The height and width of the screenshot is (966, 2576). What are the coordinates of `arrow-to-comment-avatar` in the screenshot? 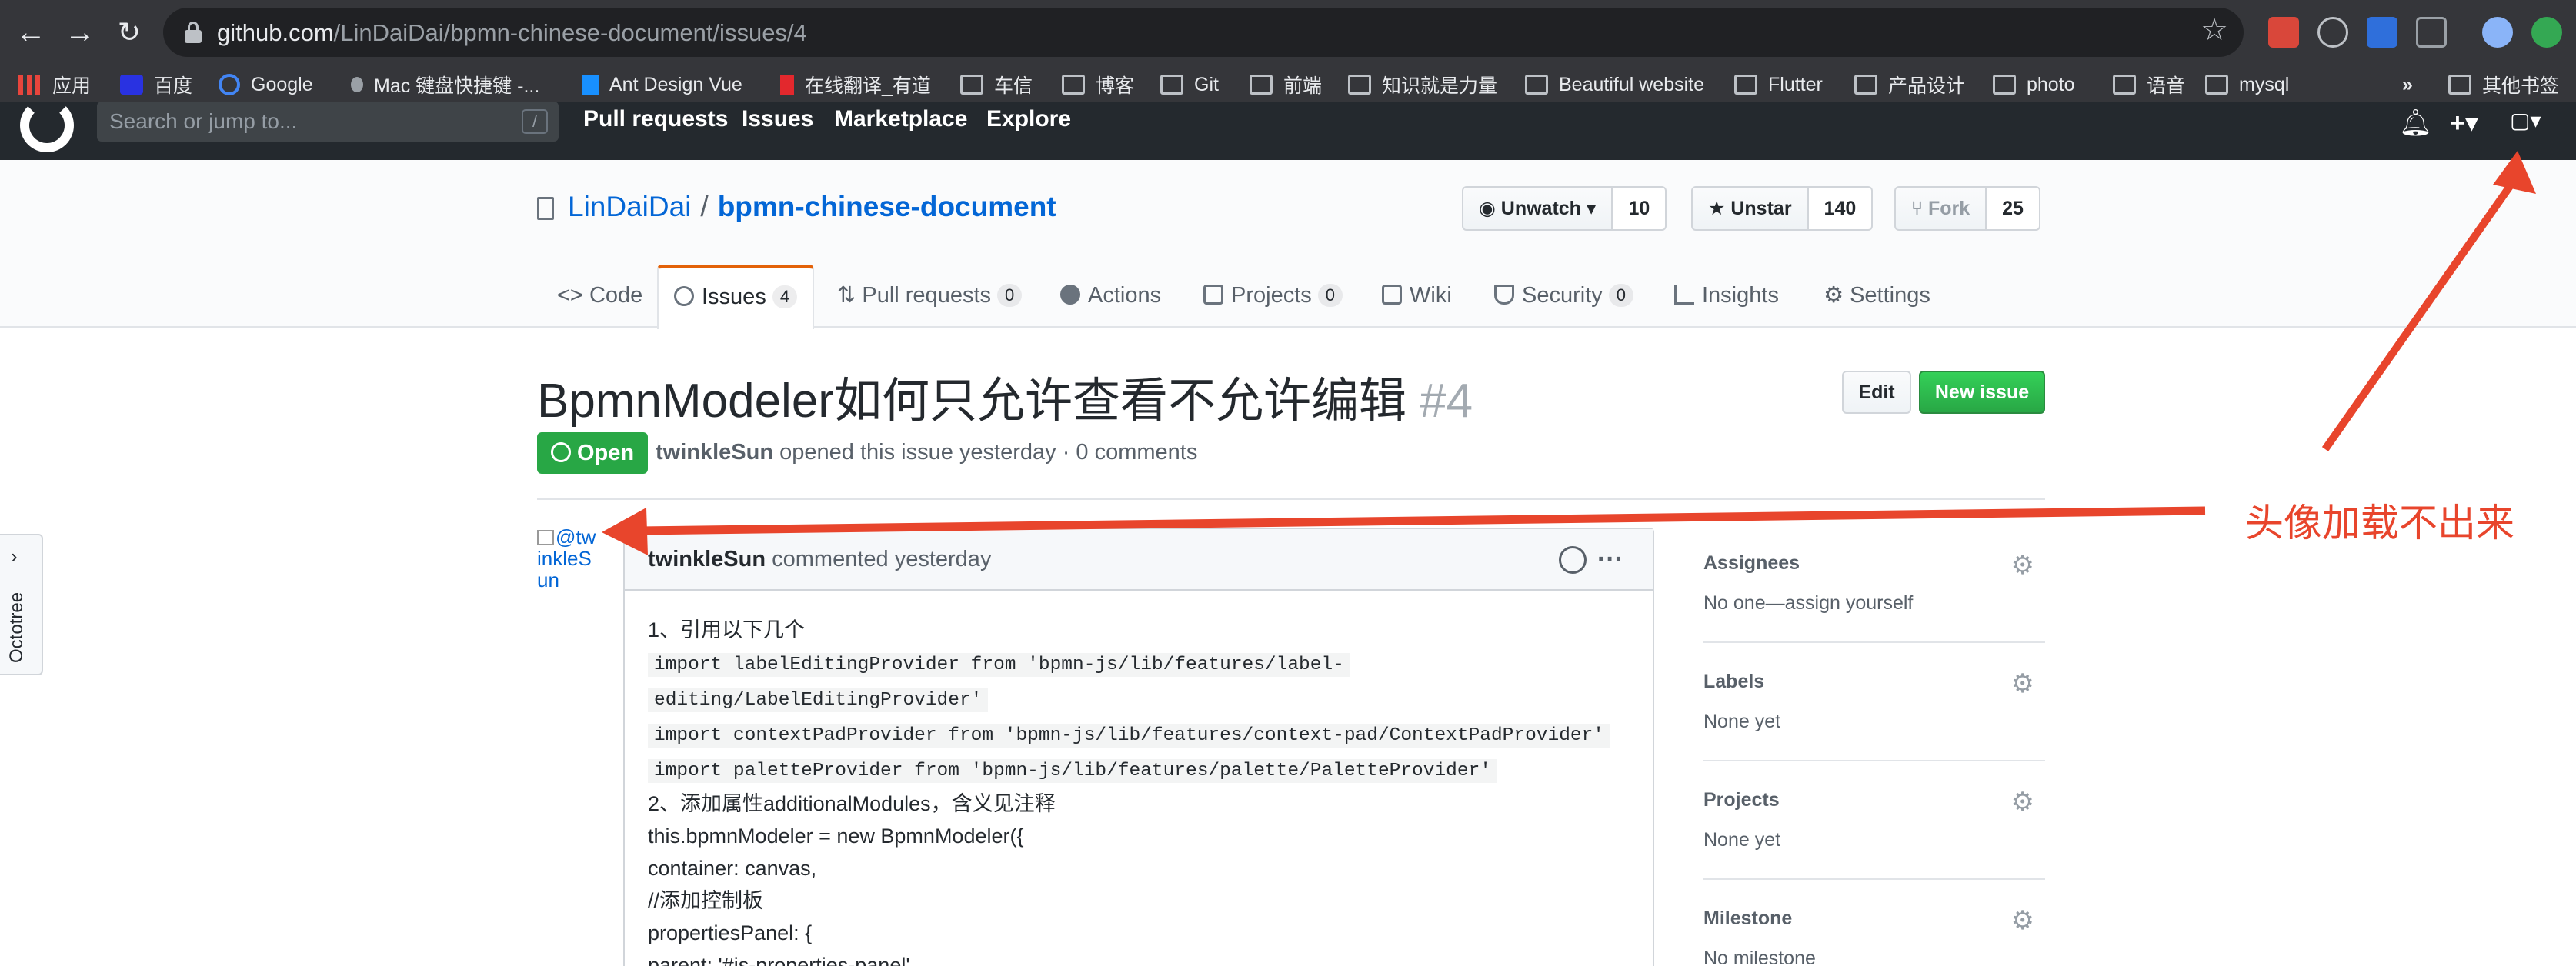 It's located at (1422, 520).